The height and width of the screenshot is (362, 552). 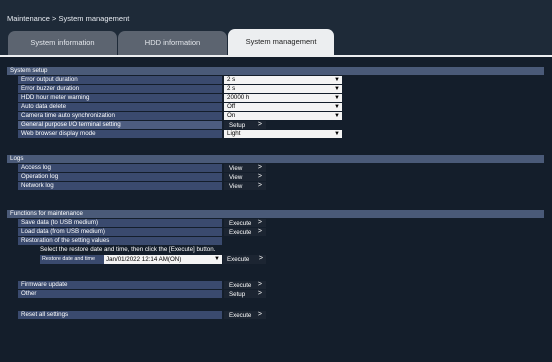 I want to click on row-label-camera-time-auto-sync: Camera time auto synchronization, so click(x=120, y=116).